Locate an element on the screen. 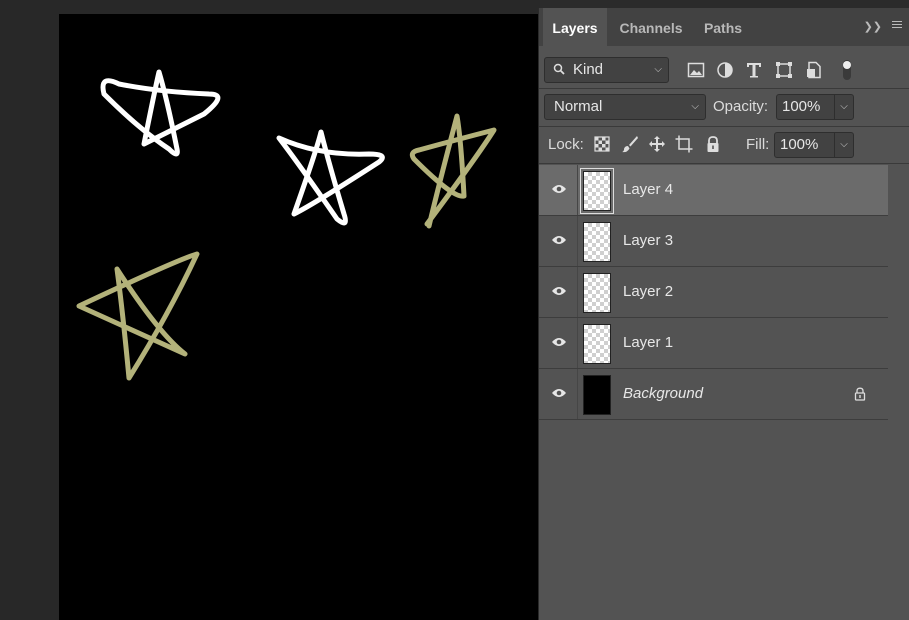  panel-tab-bar: Layers Channels Paths ❯❯ is located at coordinates (724, 27).